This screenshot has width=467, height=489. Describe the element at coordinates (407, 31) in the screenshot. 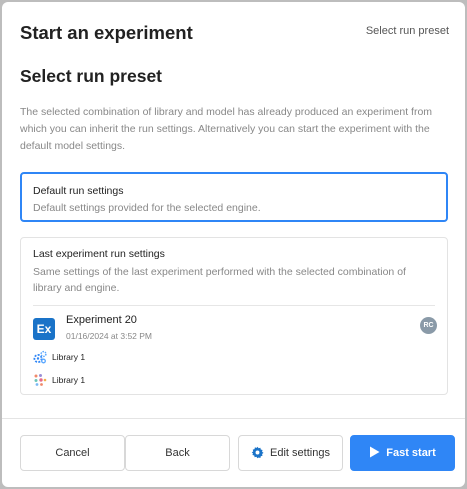

I see `step-label: Select run preset` at that location.